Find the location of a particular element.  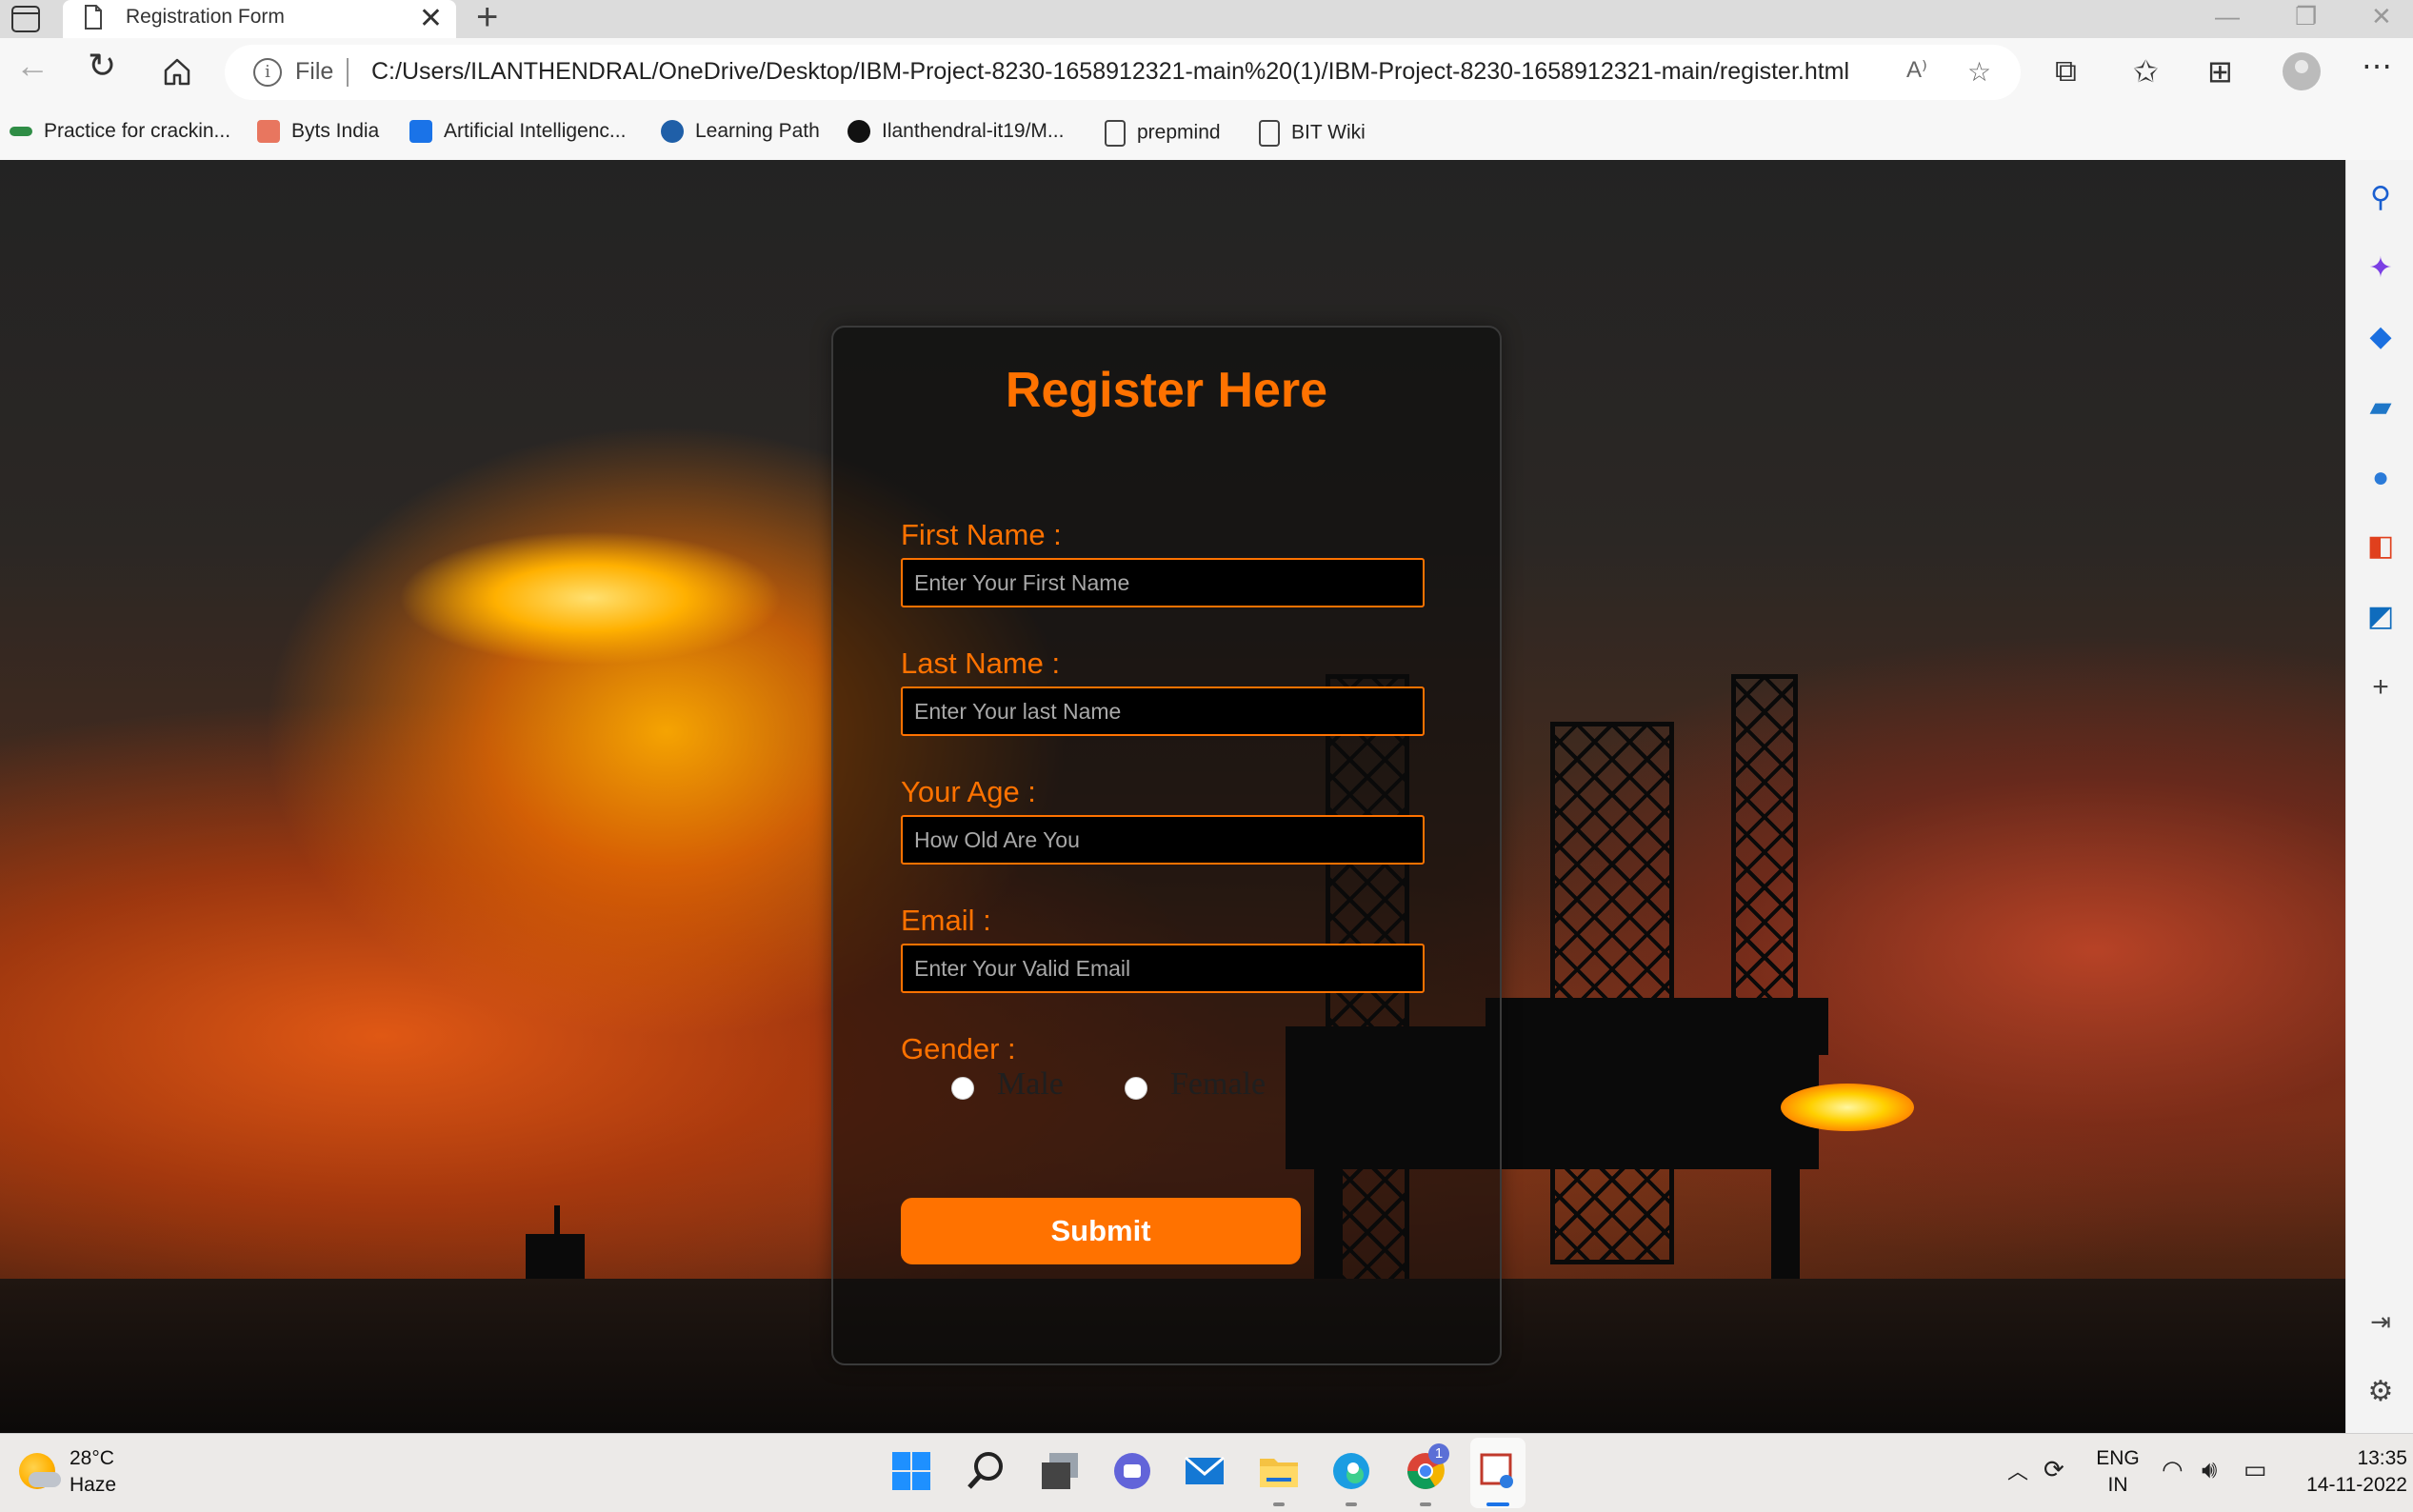

tab-title: Registration Form is located at coordinates (205, 17).